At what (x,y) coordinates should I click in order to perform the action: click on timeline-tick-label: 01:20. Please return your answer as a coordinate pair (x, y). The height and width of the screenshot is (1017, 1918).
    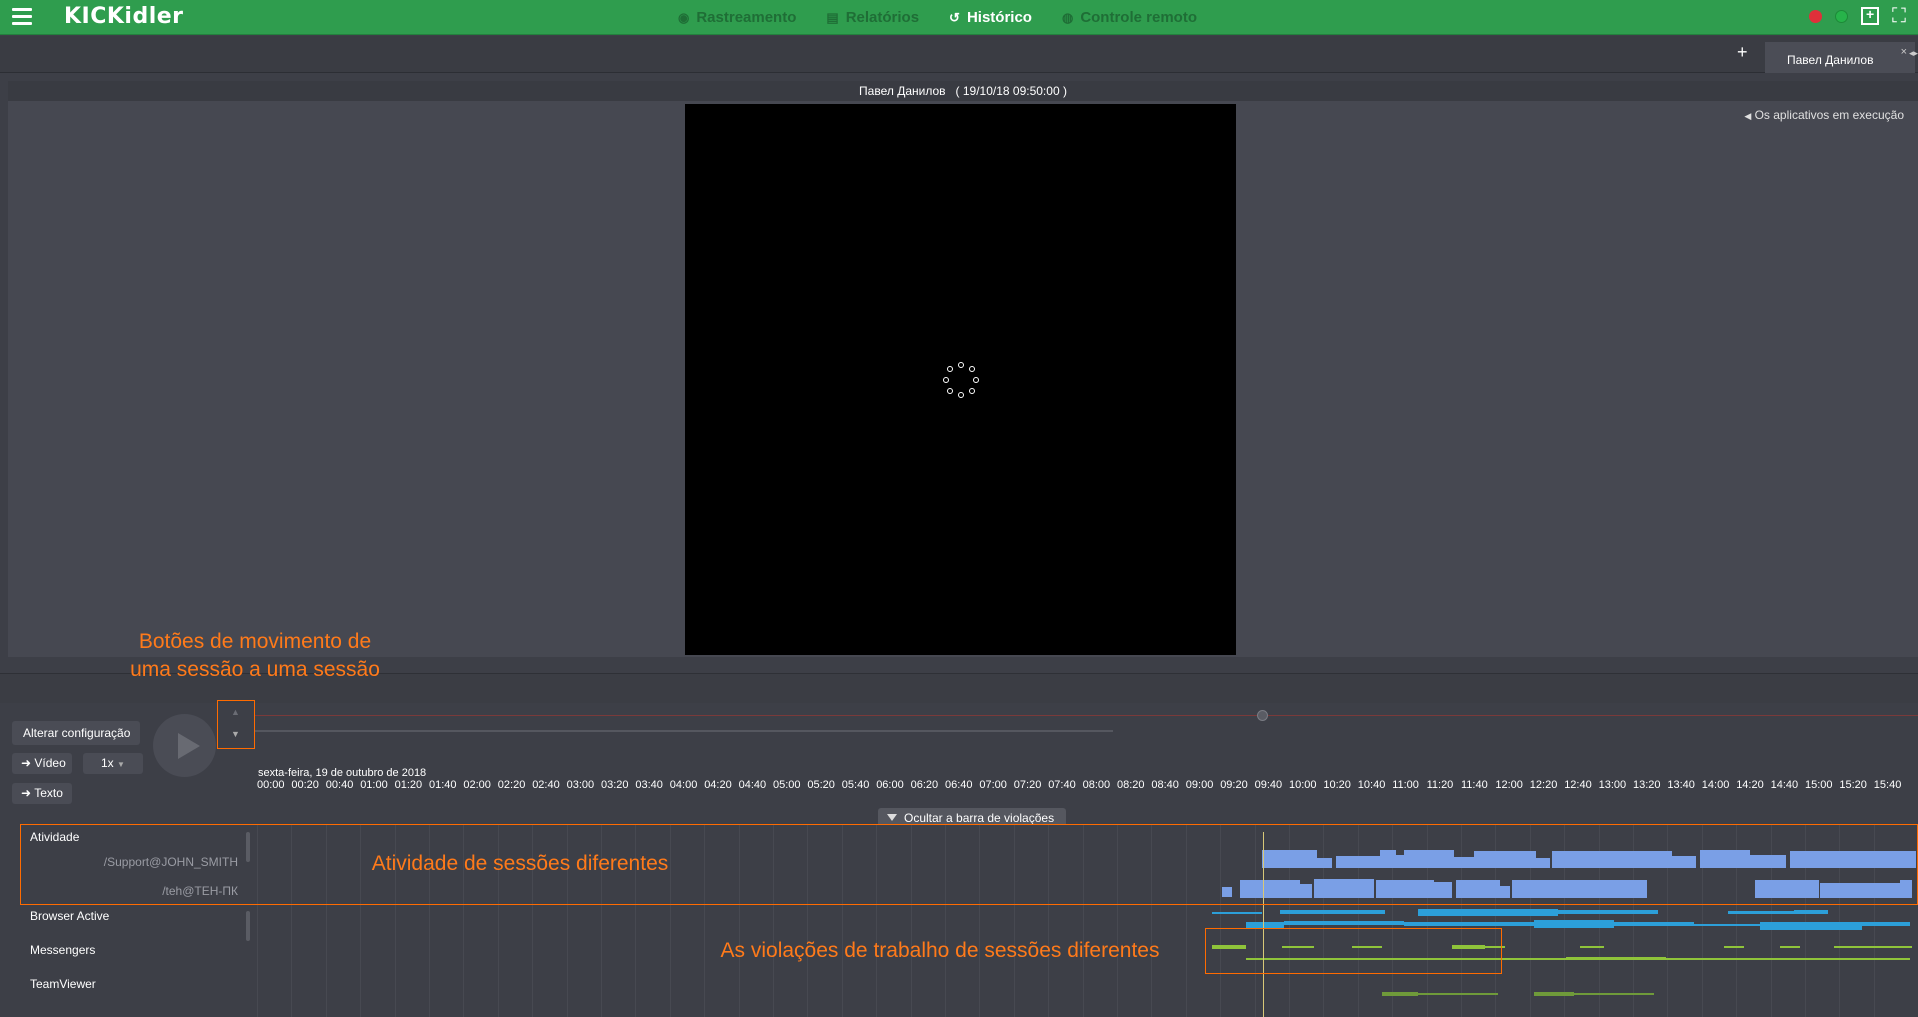
    Looking at the image, I should click on (408, 785).